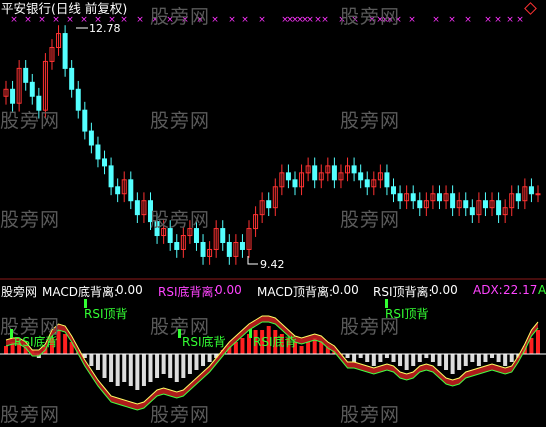 This screenshot has height=427, width=546. I want to click on indicator-source: 股旁网, so click(19, 292).